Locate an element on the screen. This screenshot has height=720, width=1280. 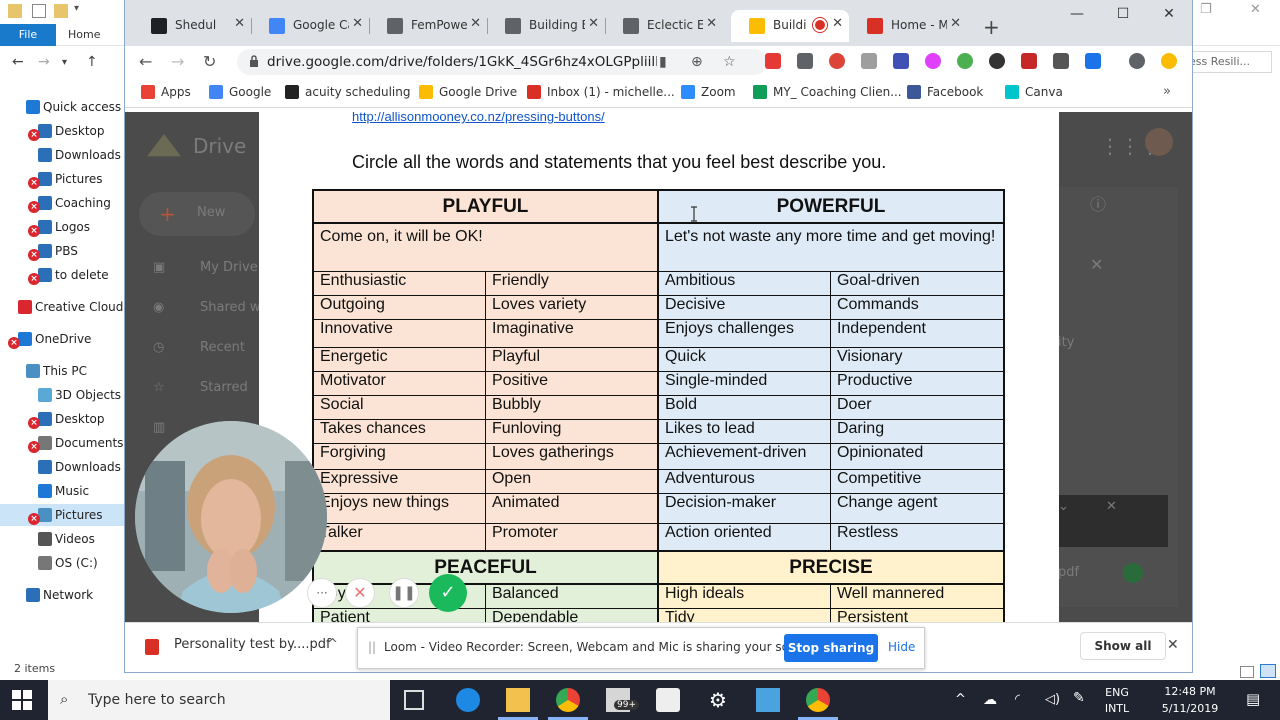
clock-time: 12:48 PM is located at coordinates (1190, 691).